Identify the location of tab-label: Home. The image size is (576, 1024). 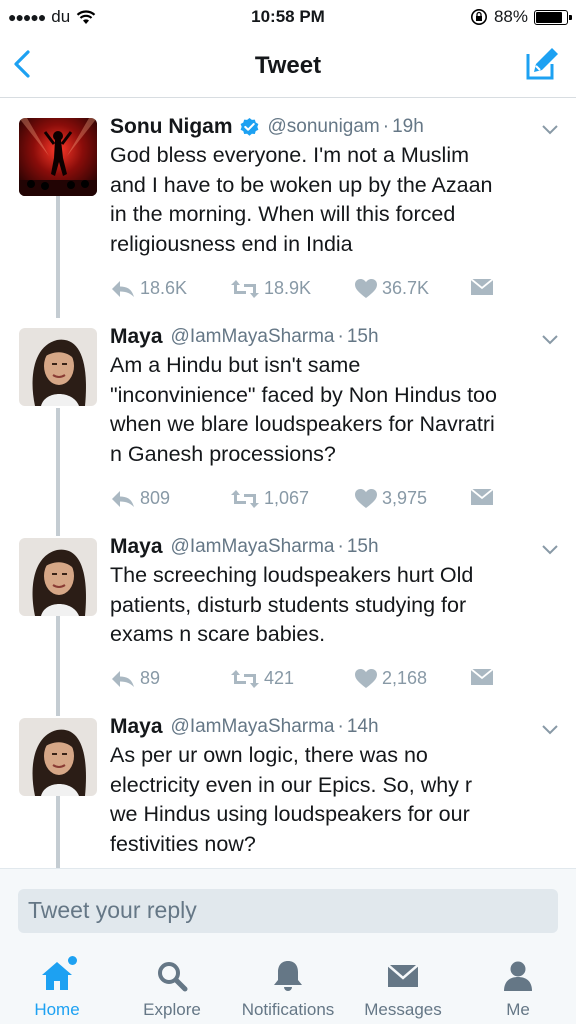
(57, 1009).